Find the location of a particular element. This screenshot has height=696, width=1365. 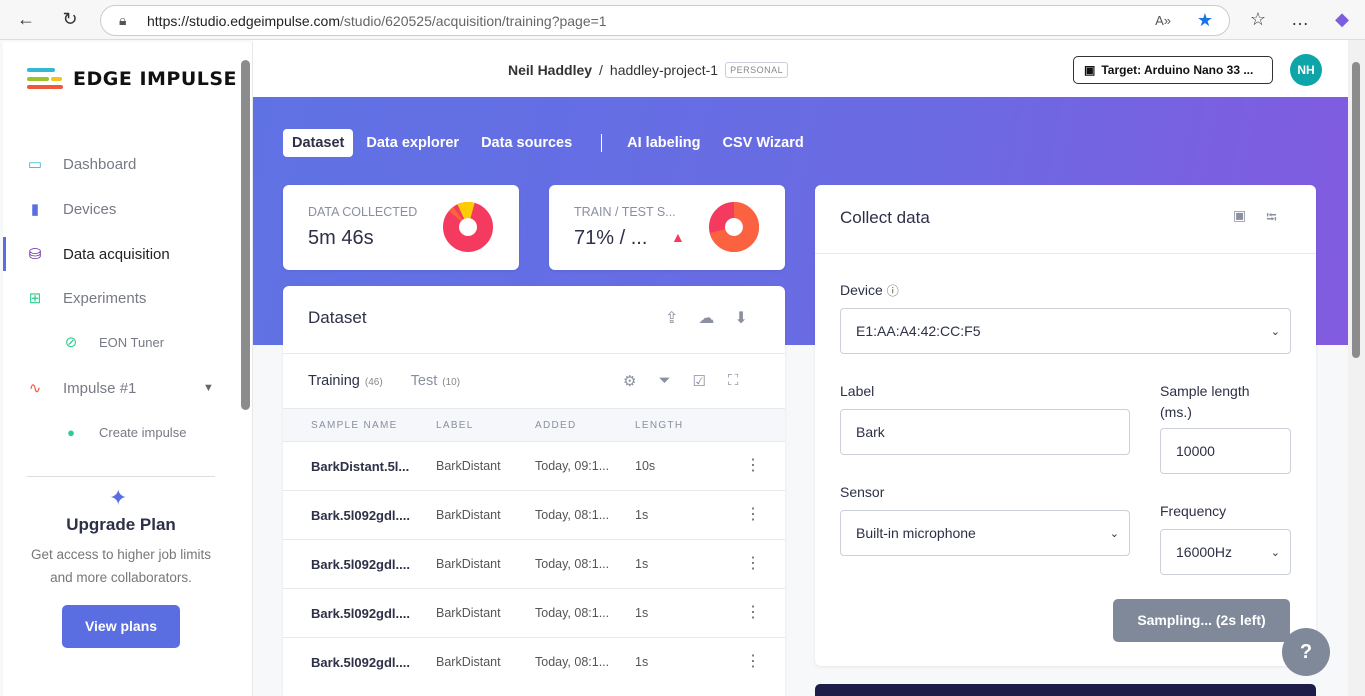

upgrade-title: Upgrade Plan is located at coordinates (121, 524).